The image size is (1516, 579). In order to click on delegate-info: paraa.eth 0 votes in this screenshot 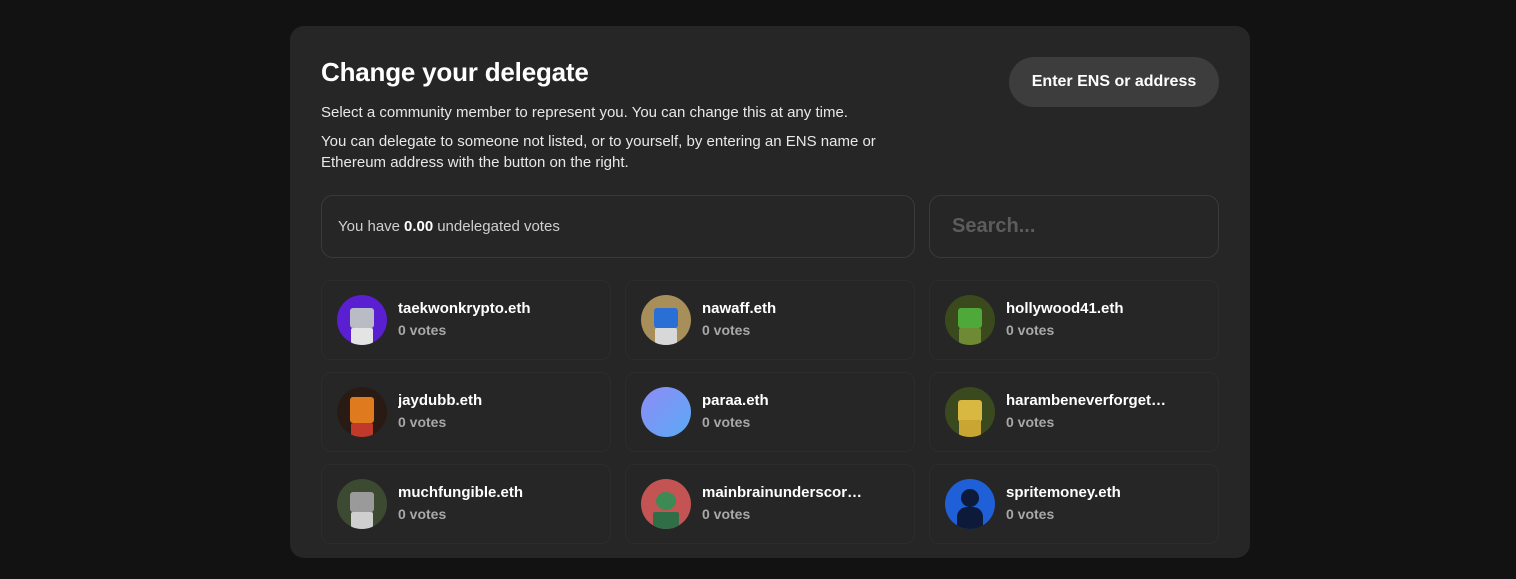, I will do `click(789, 412)`.